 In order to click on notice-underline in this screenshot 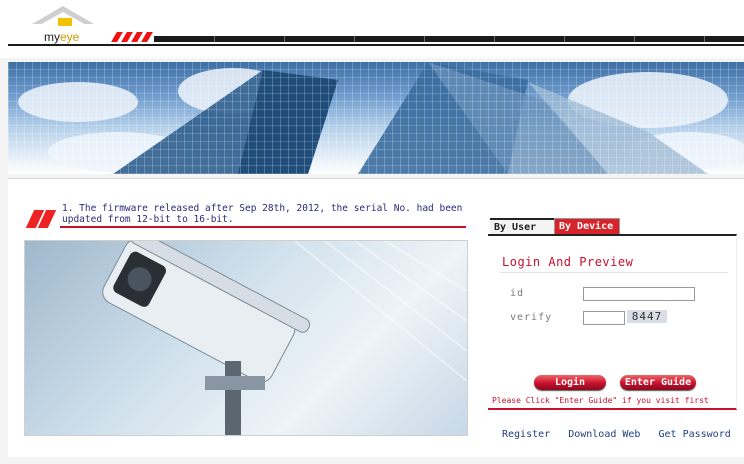, I will do `click(263, 227)`.